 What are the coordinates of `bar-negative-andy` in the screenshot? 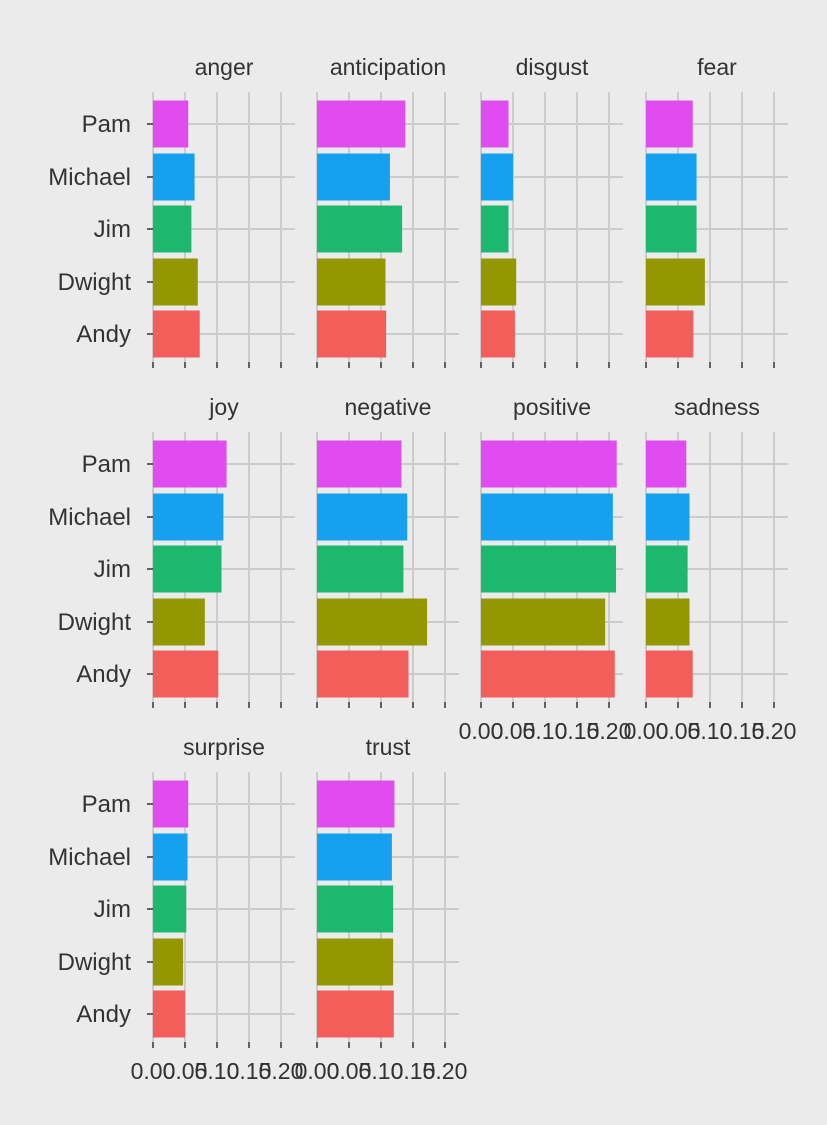 It's located at (363, 674).